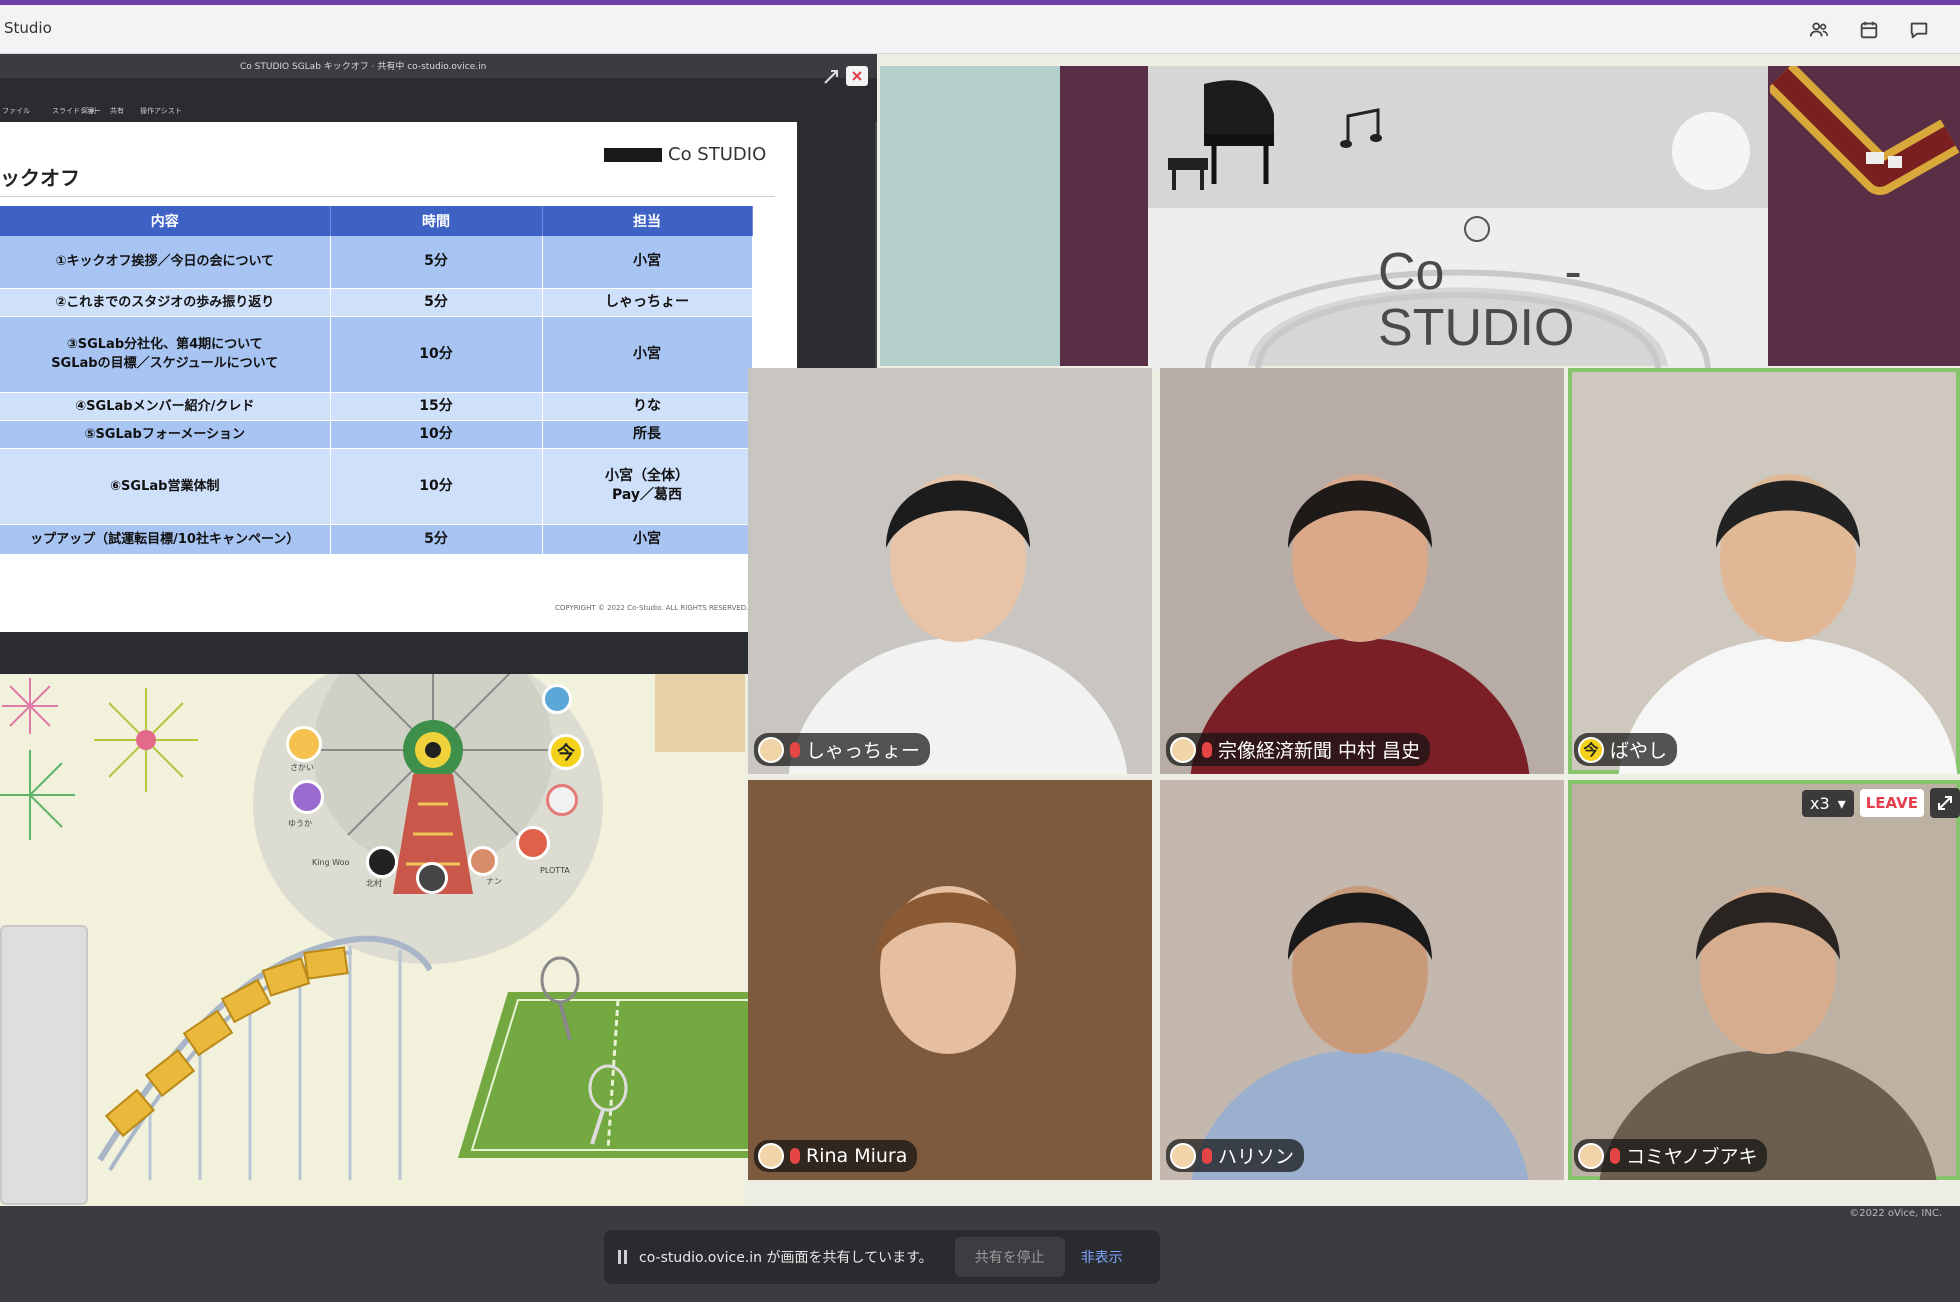  I want to click on participant-name: コミヤノブアキ, so click(1692, 1157).